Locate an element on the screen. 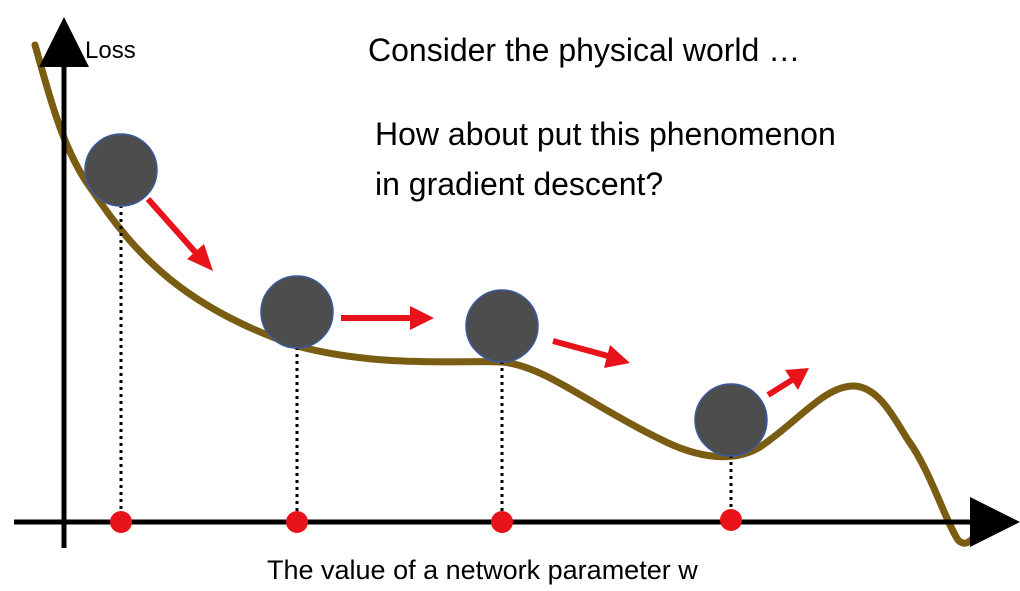 The width and height of the screenshot is (1020, 591). question-line-1: How about put this phenomenon is located at coordinates (605, 134).